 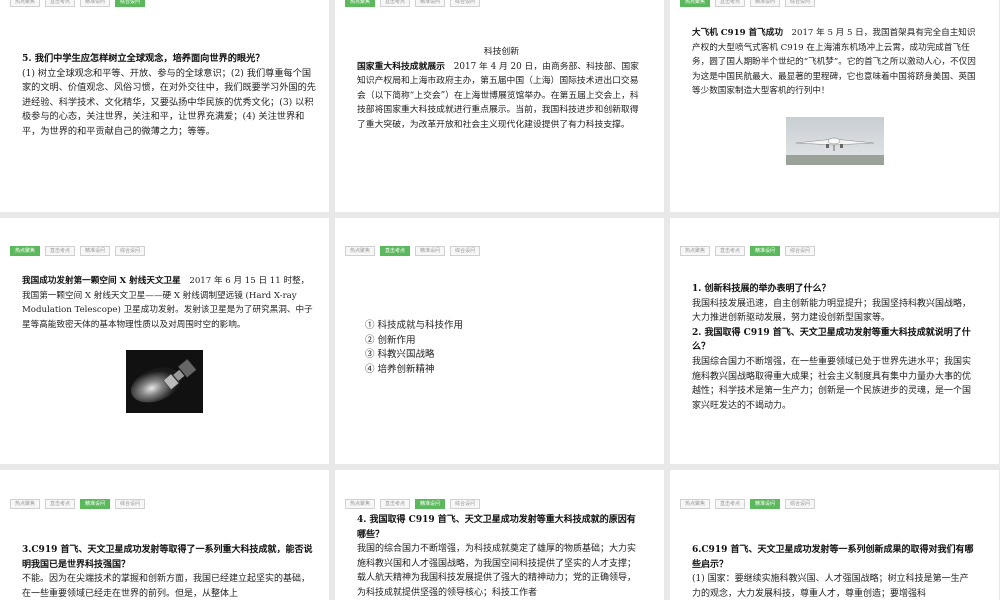 I want to click on list-item: ③ 科教兴国战略, so click(x=400, y=355).